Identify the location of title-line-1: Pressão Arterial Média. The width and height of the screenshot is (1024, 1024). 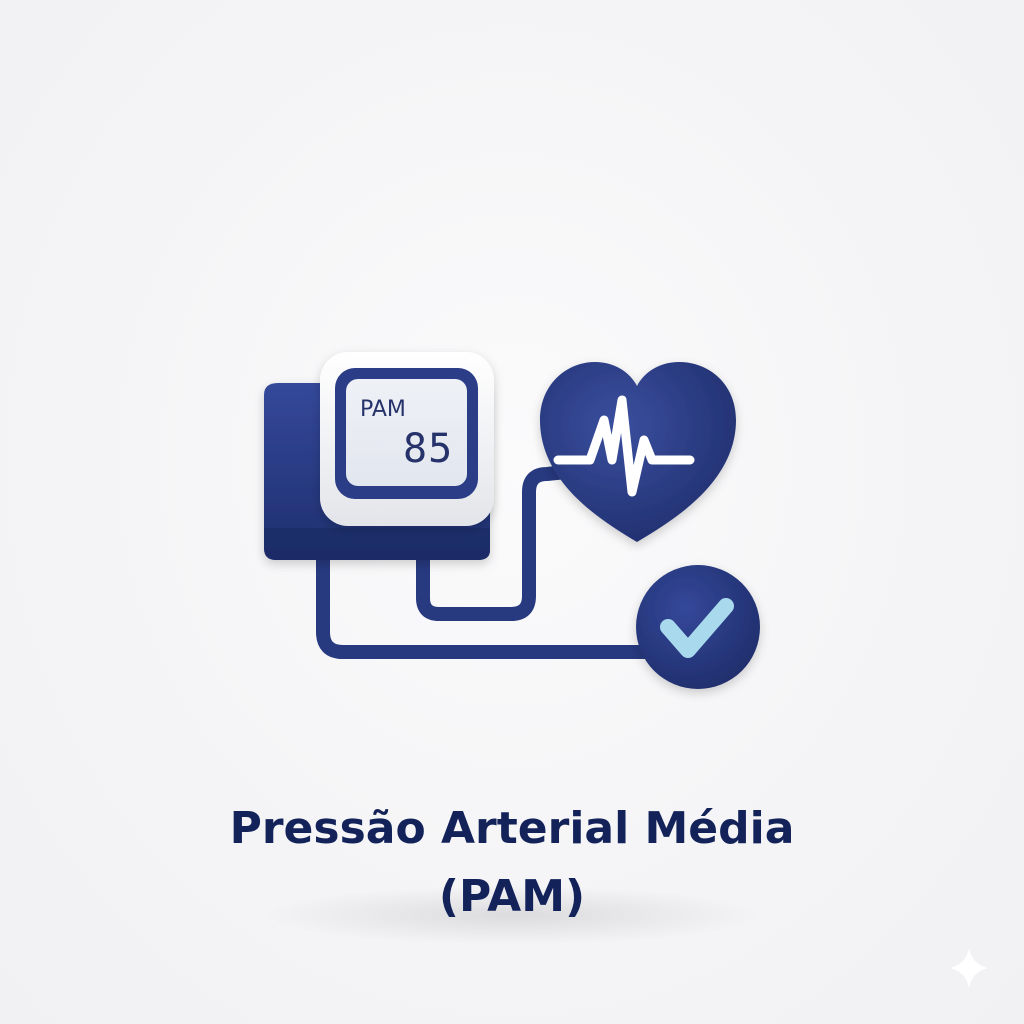
(512, 828).